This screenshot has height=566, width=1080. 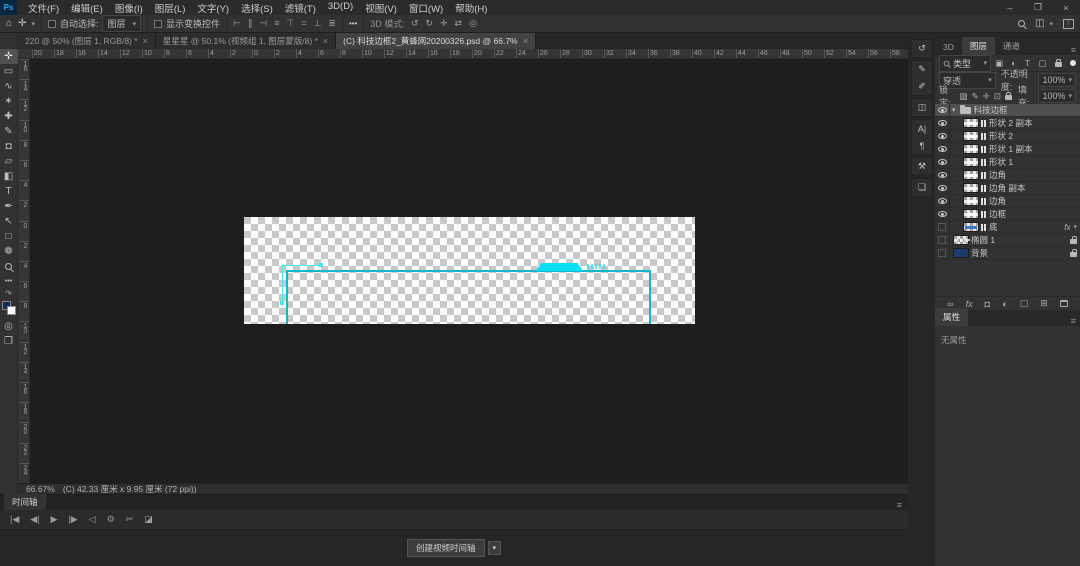 I want to click on 3d-camera-icon: ◎, so click(x=473, y=23).